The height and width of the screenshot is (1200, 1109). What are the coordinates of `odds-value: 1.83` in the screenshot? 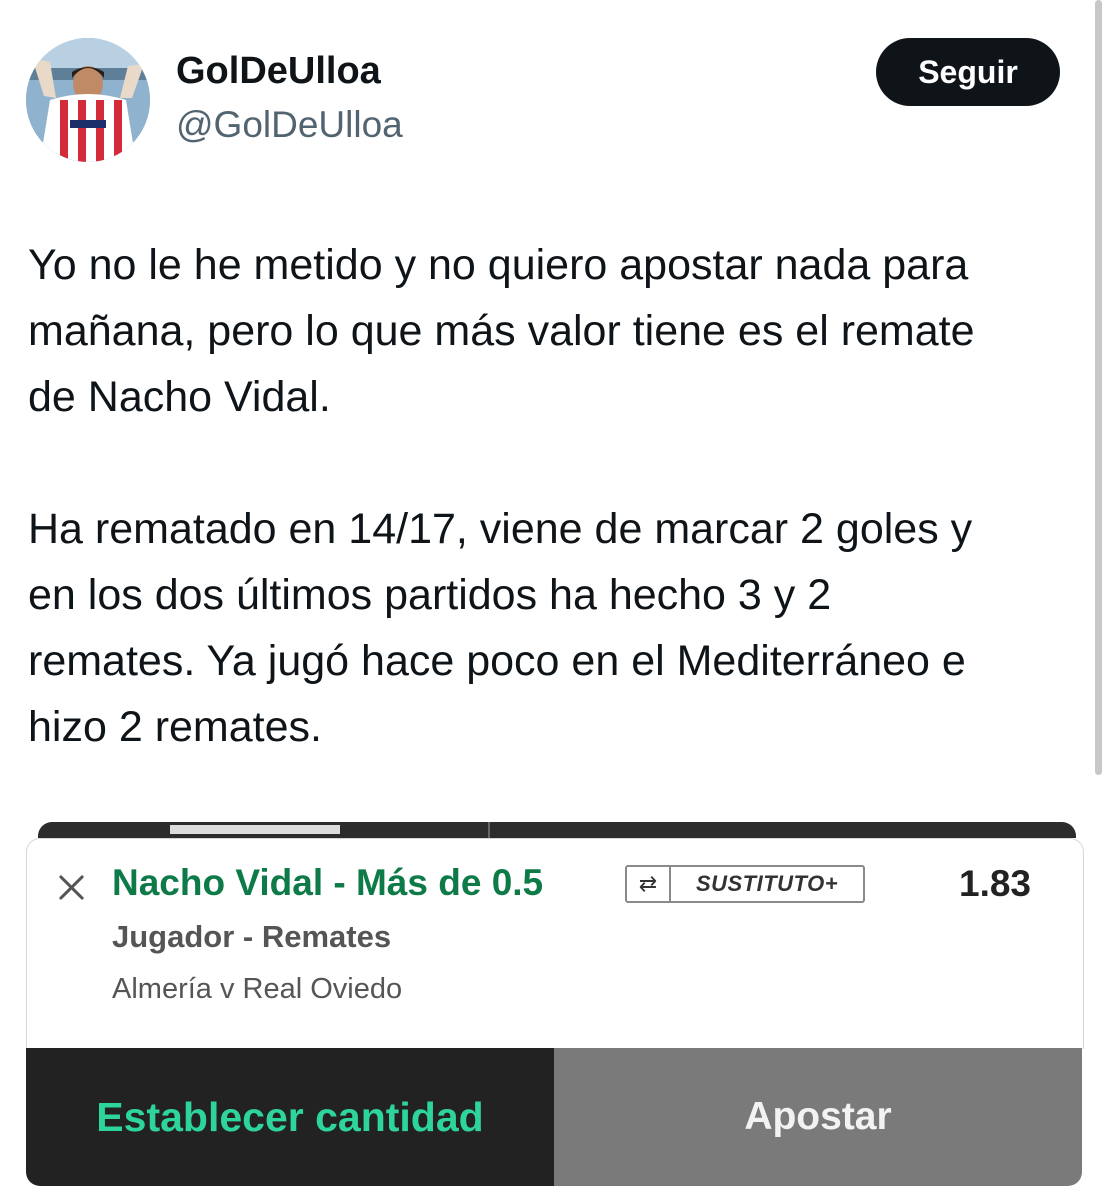 It's located at (995, 883).